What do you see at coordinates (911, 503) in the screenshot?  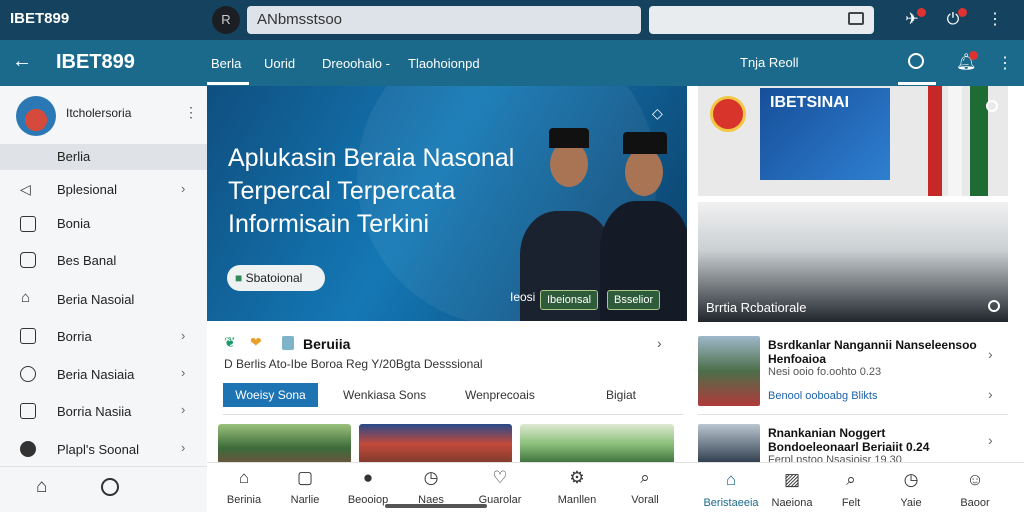 I see `bottom-nav-label: Yaie` at bounding box center [911, 503].